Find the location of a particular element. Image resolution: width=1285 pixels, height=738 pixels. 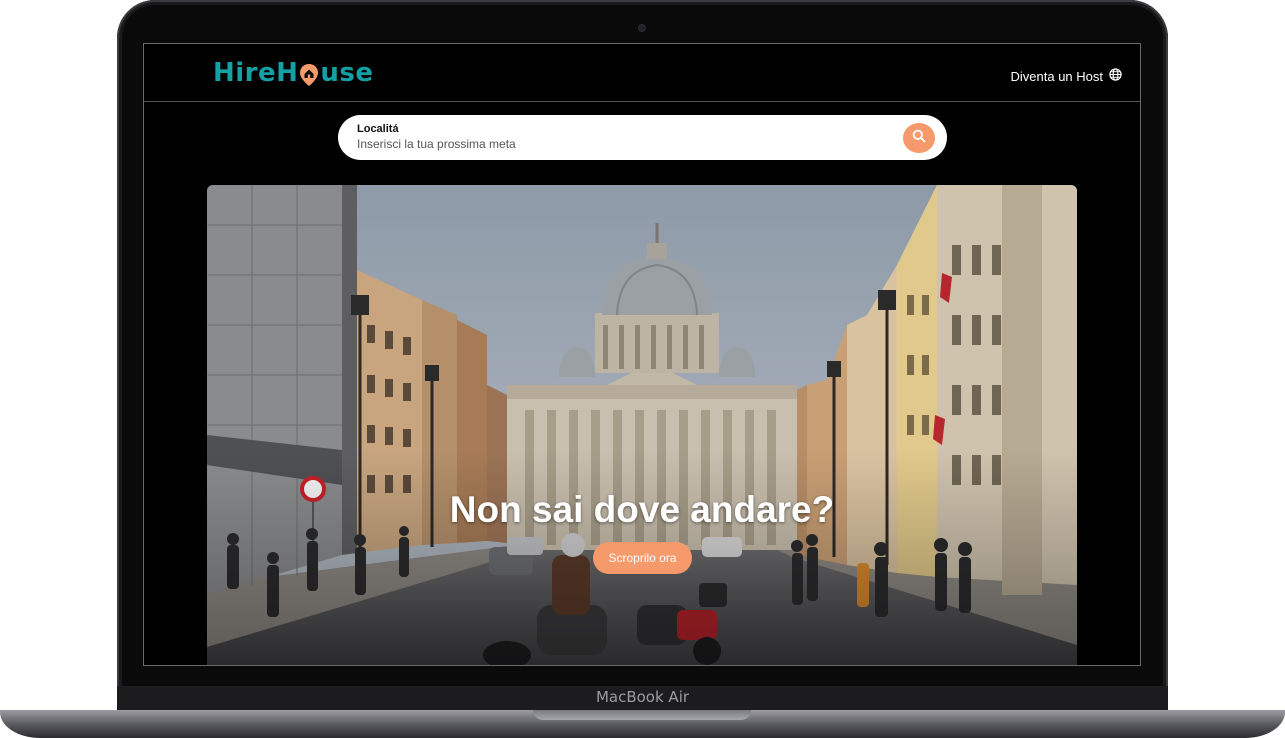

device-label: MacBook Air is located at coordinates (642, 697).